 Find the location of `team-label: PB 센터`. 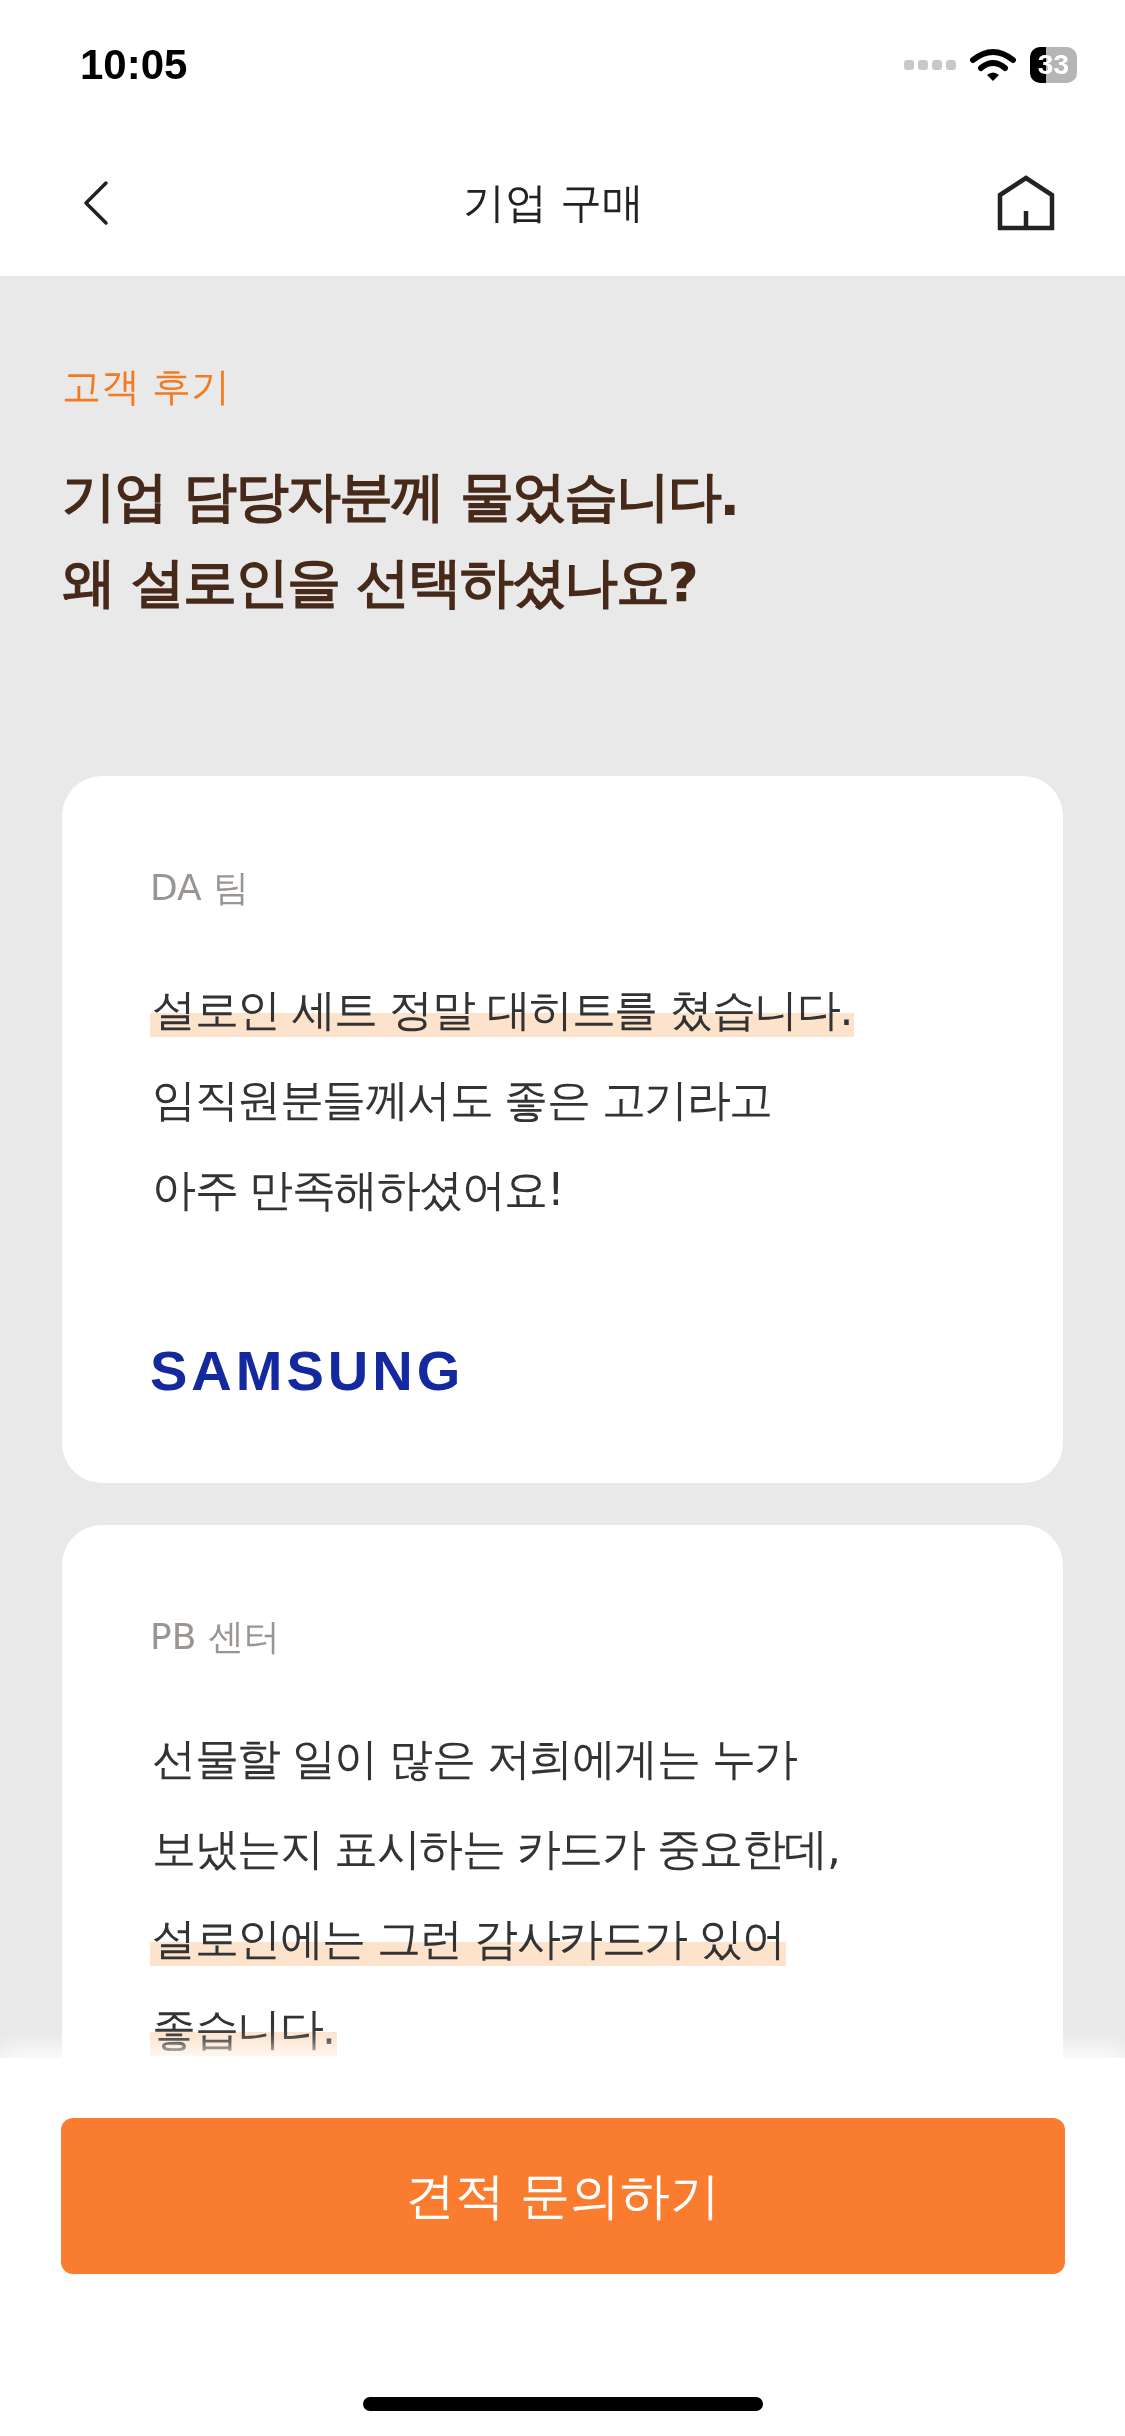

team-label: PB 센터 is located at coordinates (215, 1637).